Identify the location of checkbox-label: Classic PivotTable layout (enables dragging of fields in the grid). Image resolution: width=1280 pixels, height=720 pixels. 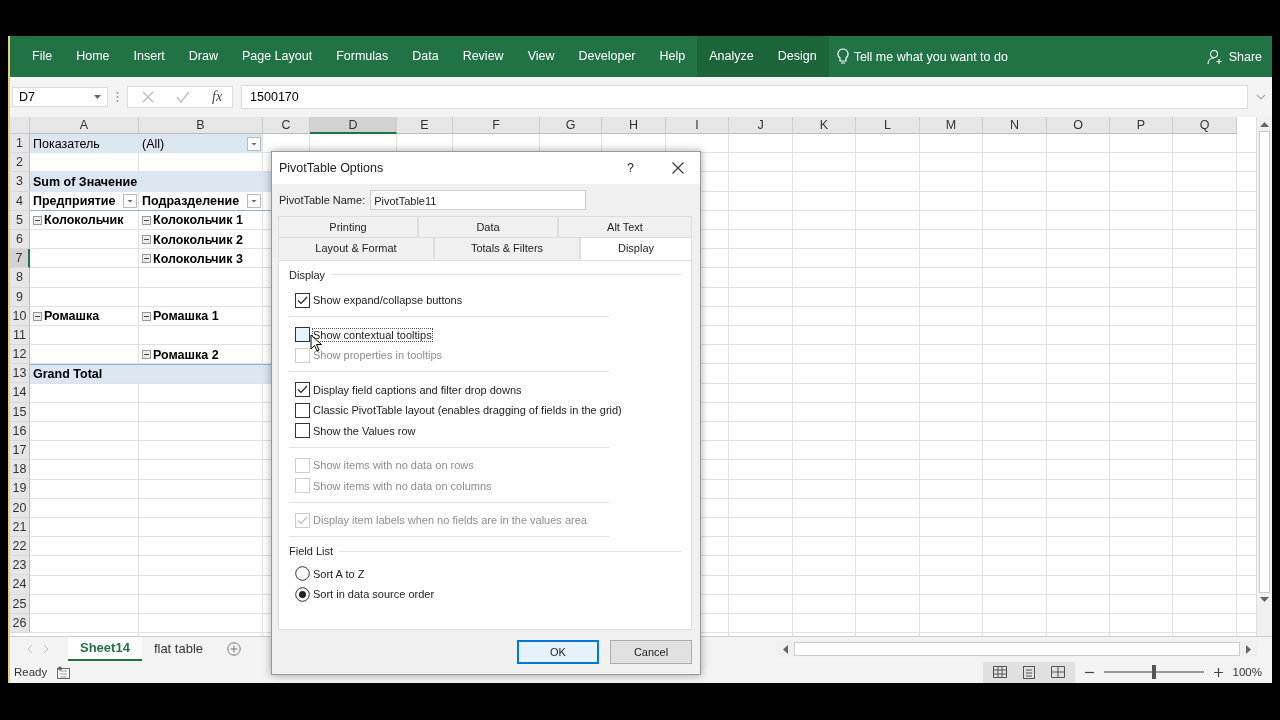
(467, 410).